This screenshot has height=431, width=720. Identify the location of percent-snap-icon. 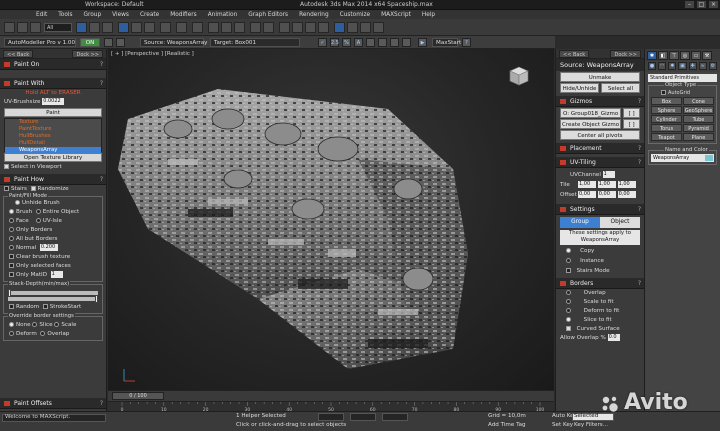
(239, 27).